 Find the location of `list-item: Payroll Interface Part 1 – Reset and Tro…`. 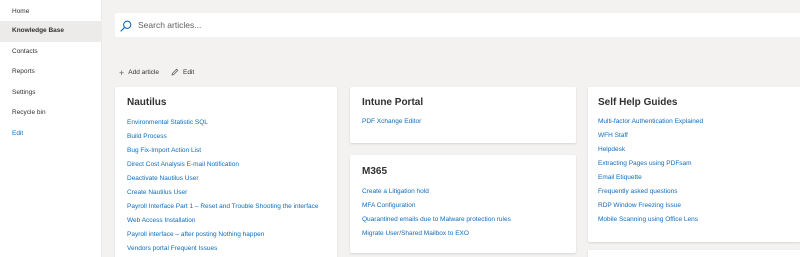

list-item: Payroll Interface Part 1 – Reset and Tro… is located at coordinates (223, 204).